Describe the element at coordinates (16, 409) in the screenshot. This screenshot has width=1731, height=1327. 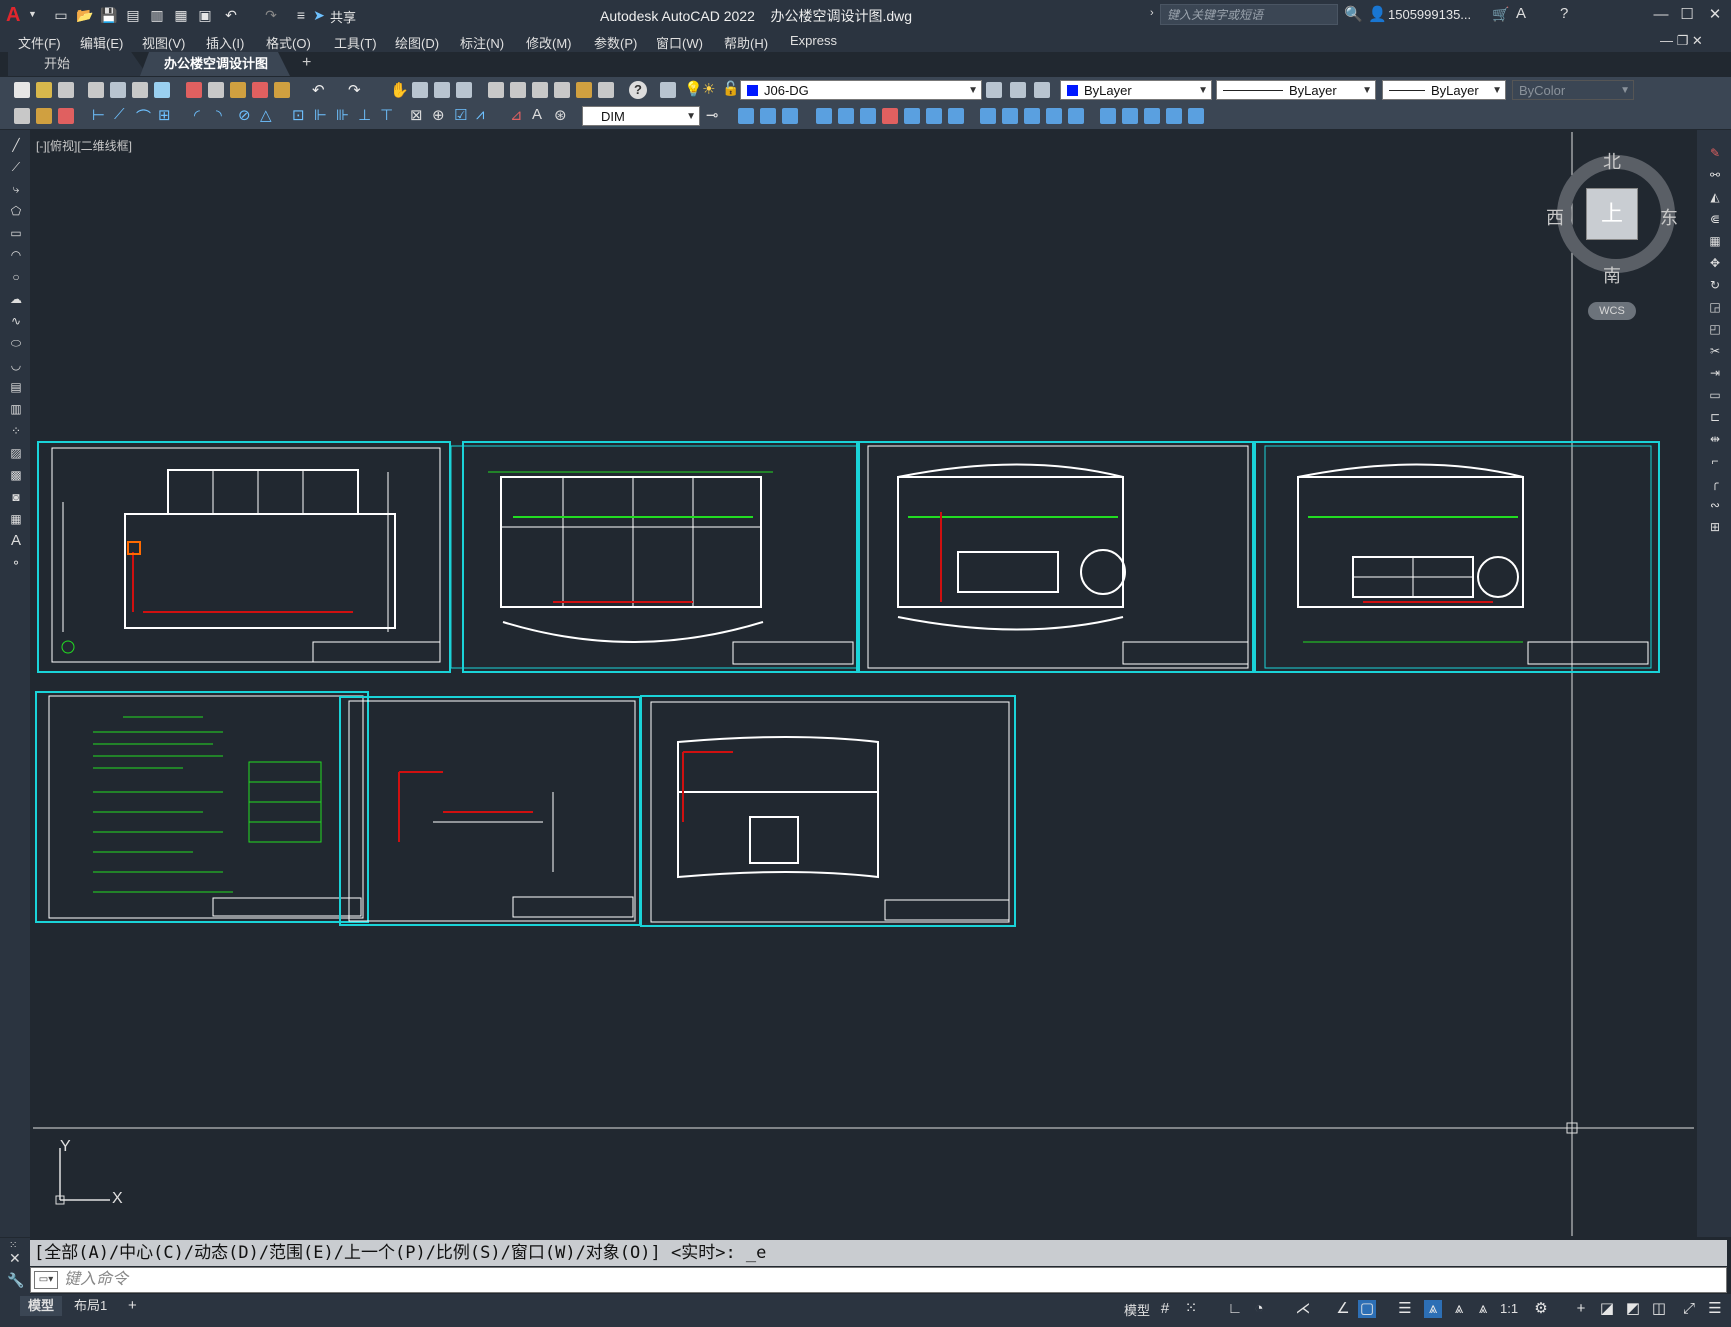
I see `make-block-icon: ▥` at that location.